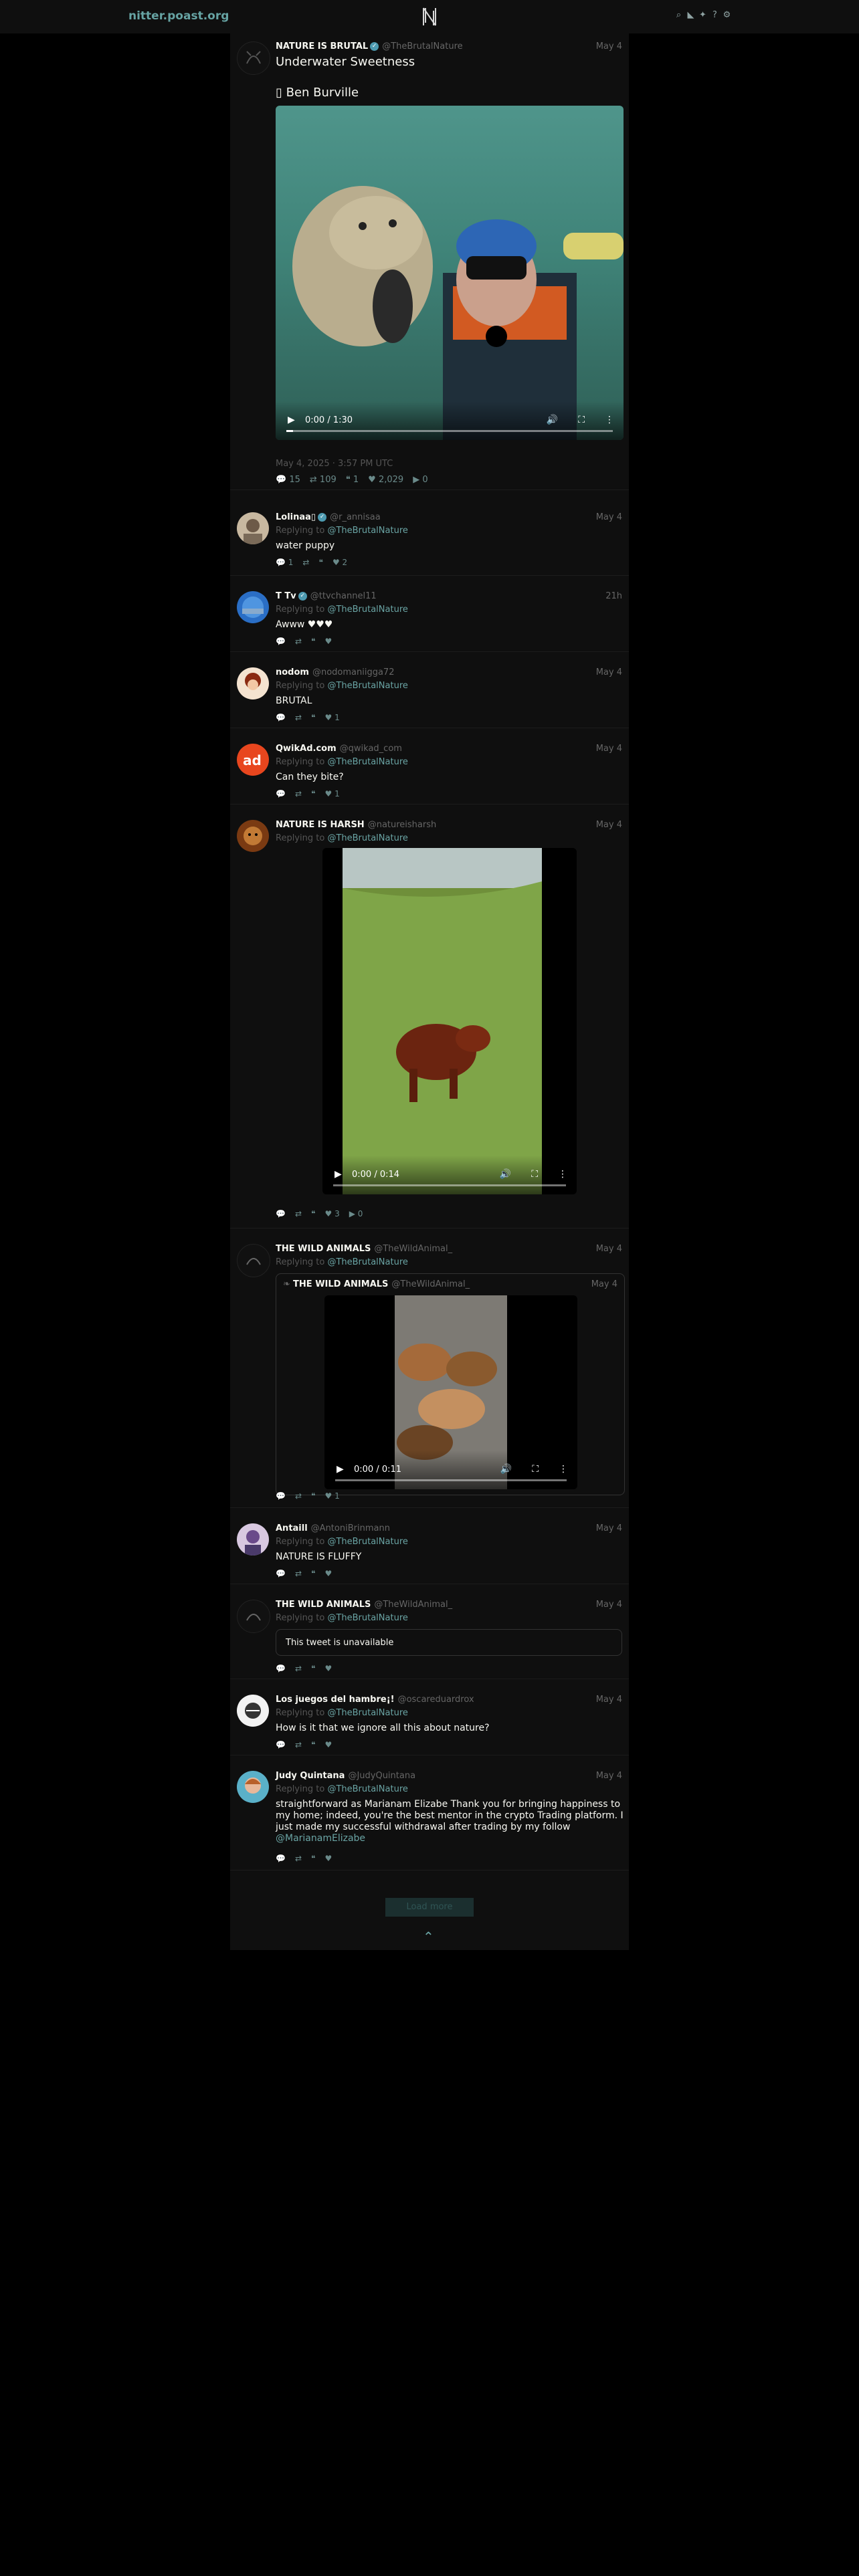 The image size is (859, 2576). Describe the element at coordinates (320, 1839) in the screenshot. I see `tweet-mention-link: @MarianamElizabe` at that location.